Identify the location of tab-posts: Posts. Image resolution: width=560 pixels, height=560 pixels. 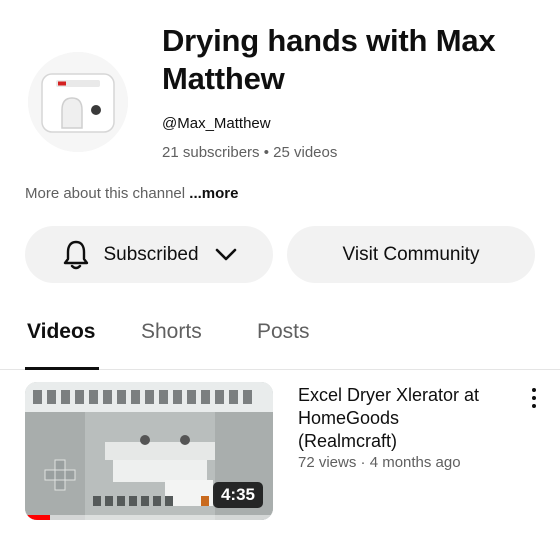
(283, 332).